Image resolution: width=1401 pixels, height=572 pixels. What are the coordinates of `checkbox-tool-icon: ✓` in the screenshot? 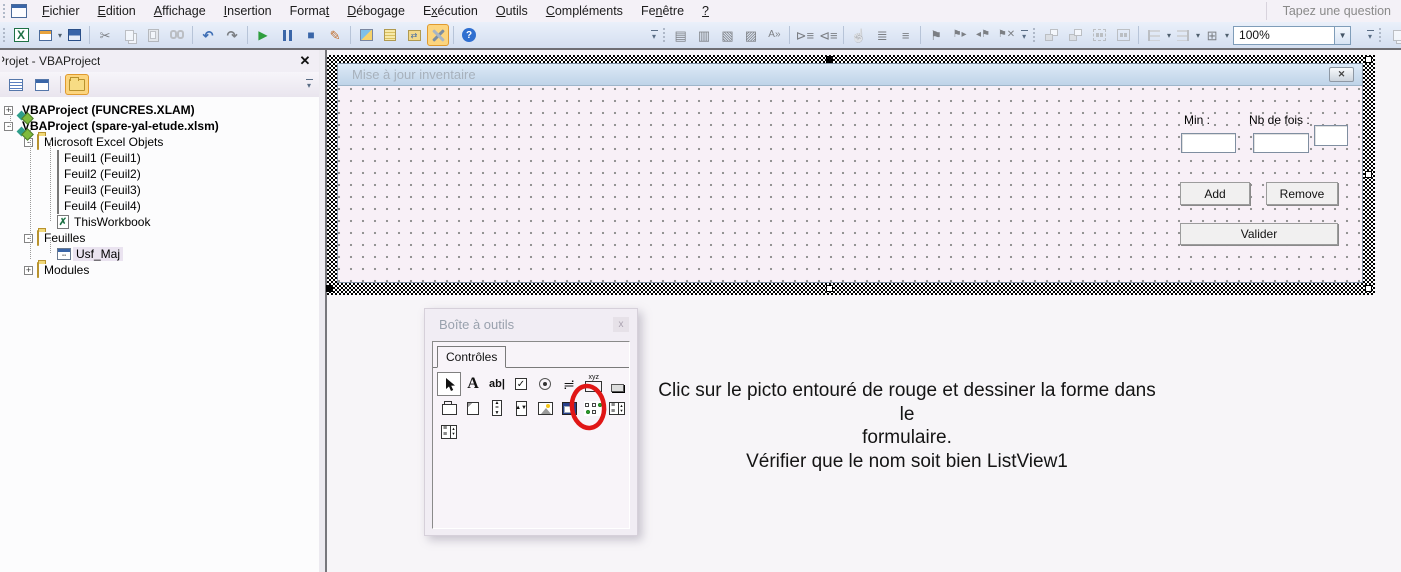 It's located at (521, 384).